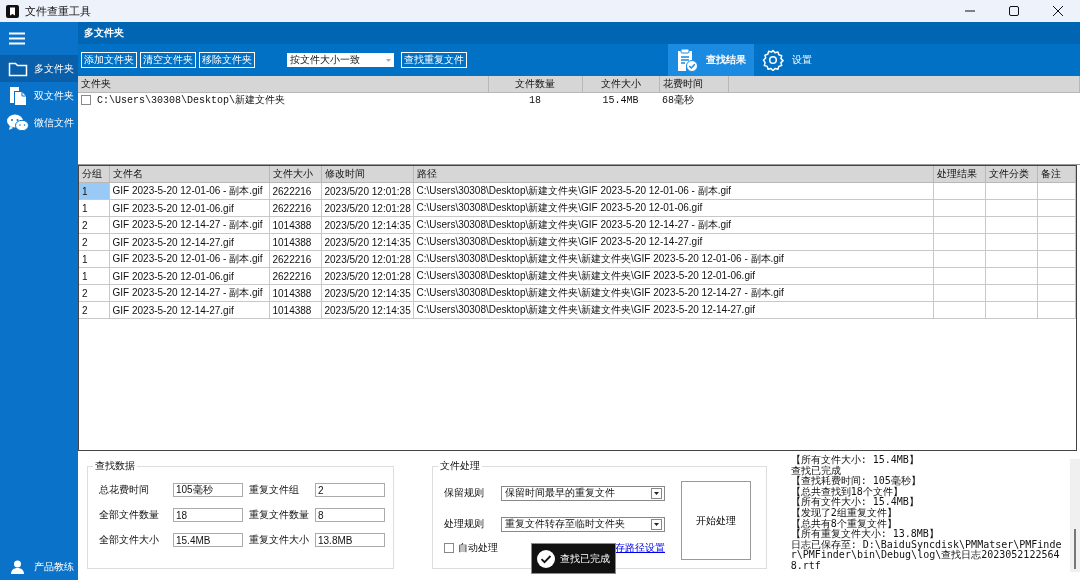  I want to click on path-settings-link: 存路径设置, so click(640, 548).